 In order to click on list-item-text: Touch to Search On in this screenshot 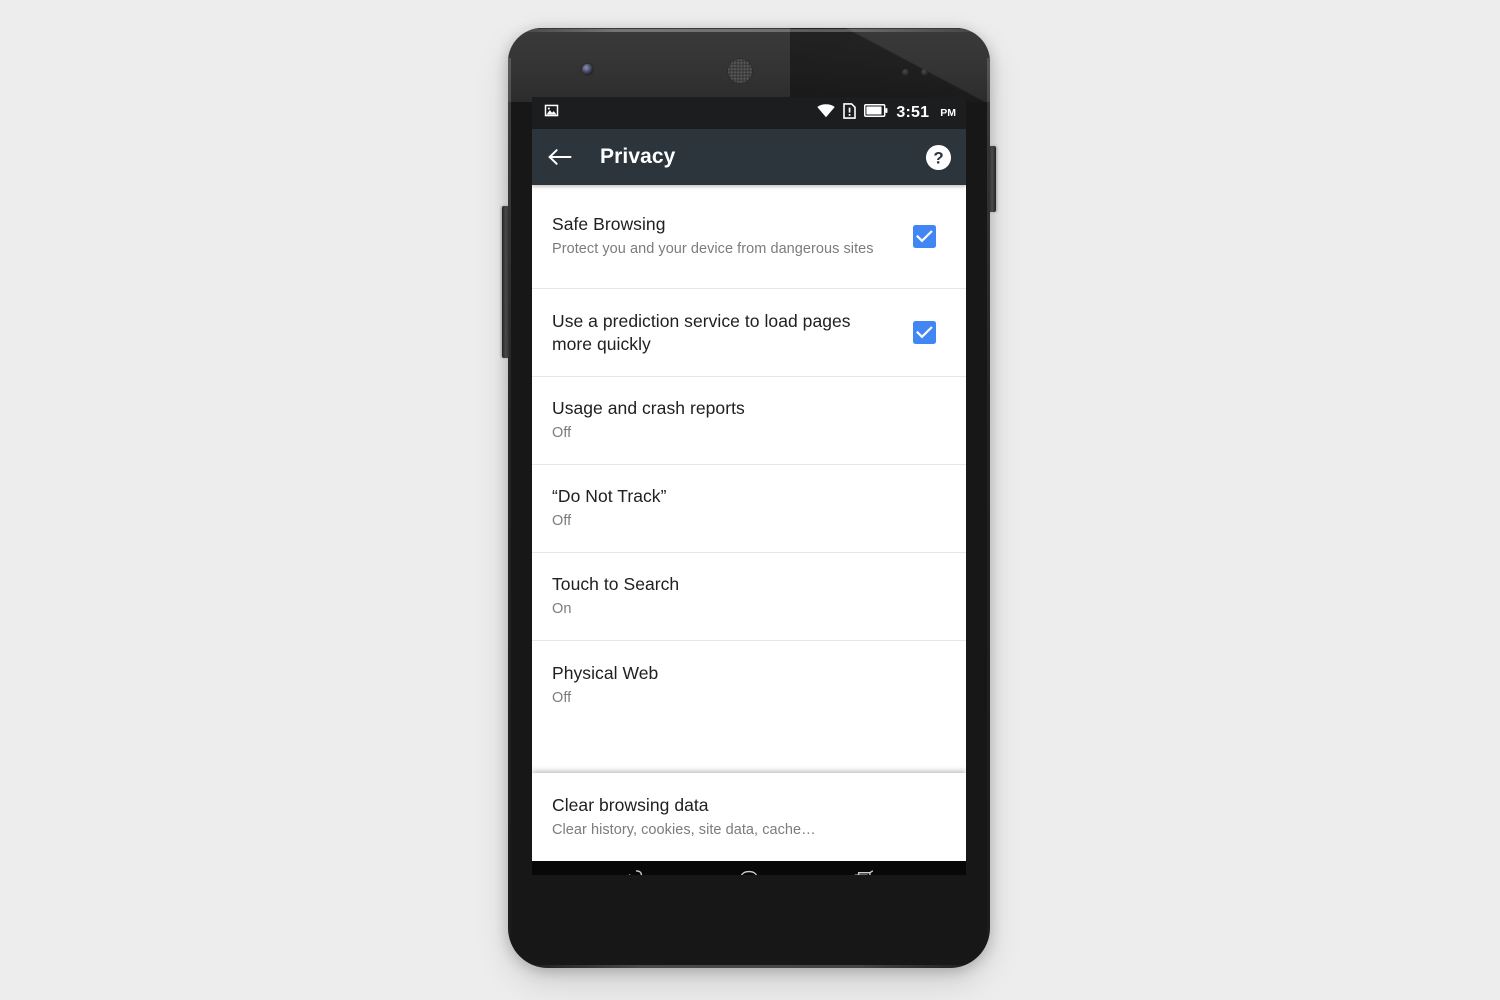, I will do `click(749, 596)`.